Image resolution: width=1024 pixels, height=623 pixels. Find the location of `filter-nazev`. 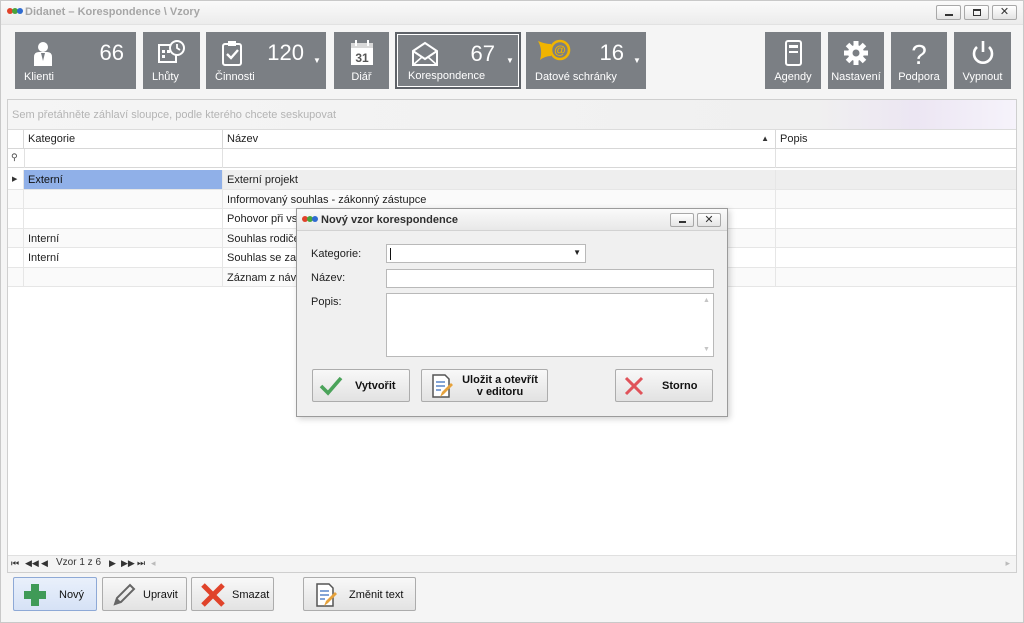

filter-nazev is located at coordinates (499, 158).